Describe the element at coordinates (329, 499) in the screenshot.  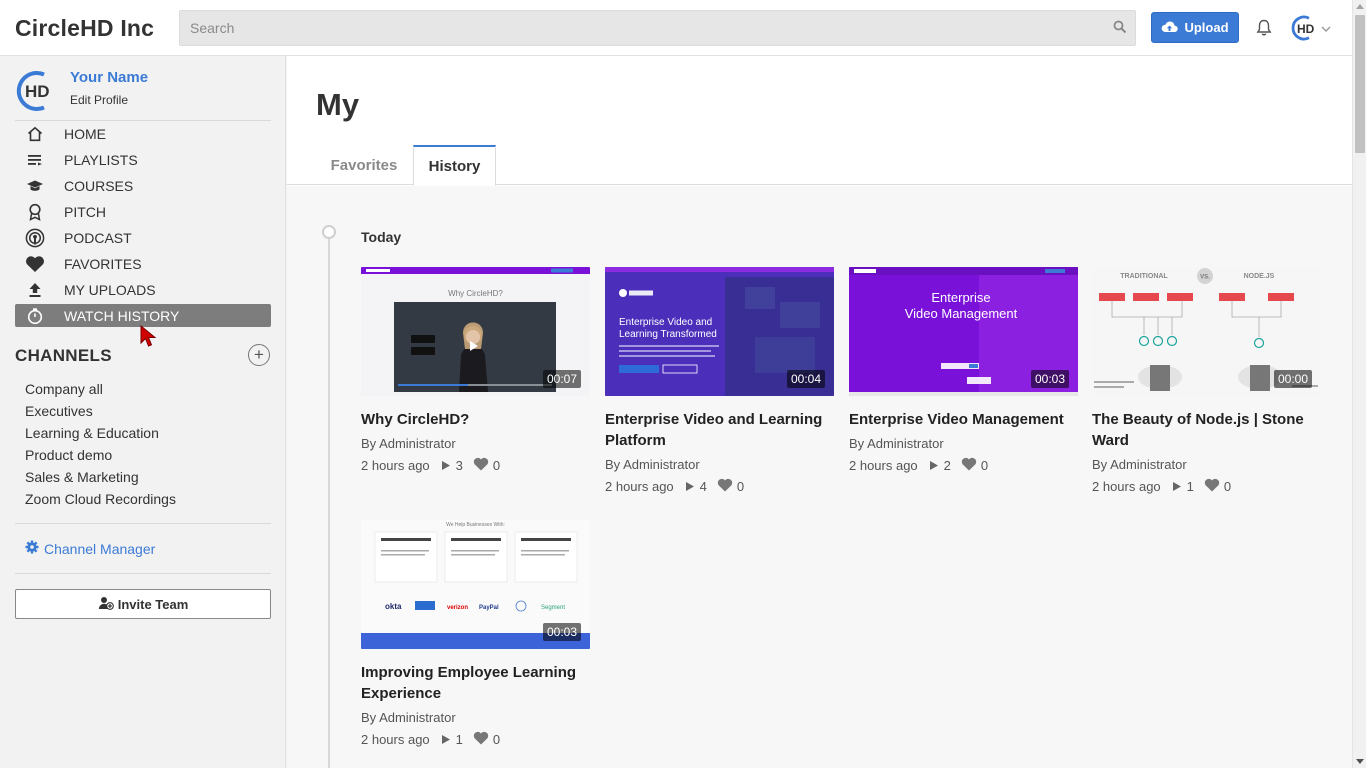
I see `timeline-line` at that location.